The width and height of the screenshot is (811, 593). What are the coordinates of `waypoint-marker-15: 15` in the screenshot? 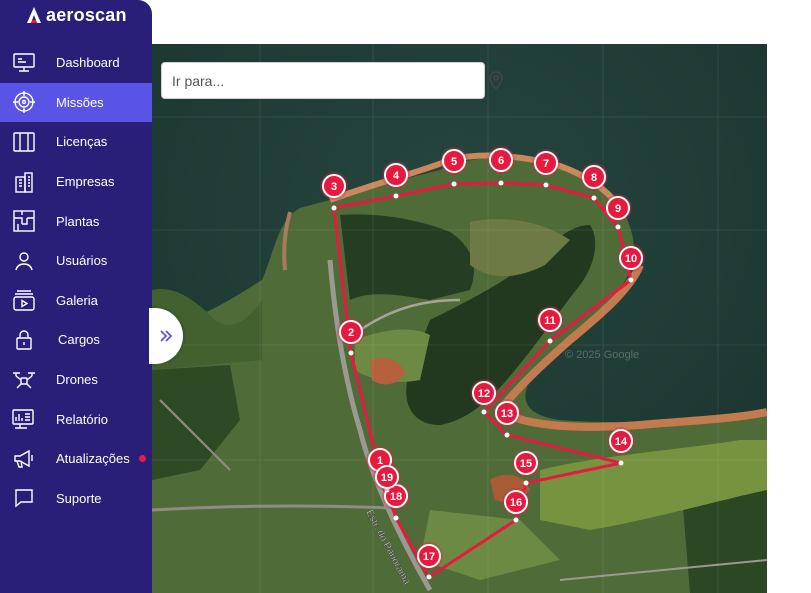 It's located at (526, 463).